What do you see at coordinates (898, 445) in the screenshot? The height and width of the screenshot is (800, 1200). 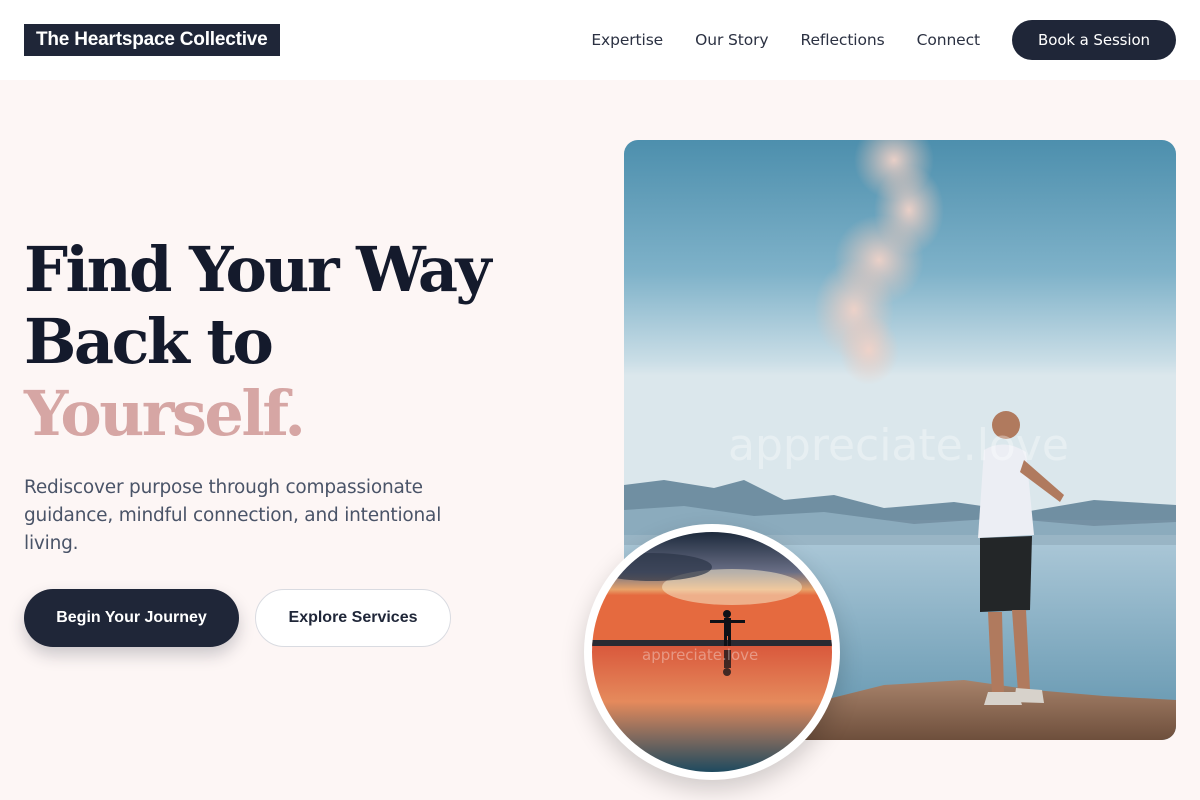 I see `main-image-watermark: appreciate.love` at bounding box center [898, 445].